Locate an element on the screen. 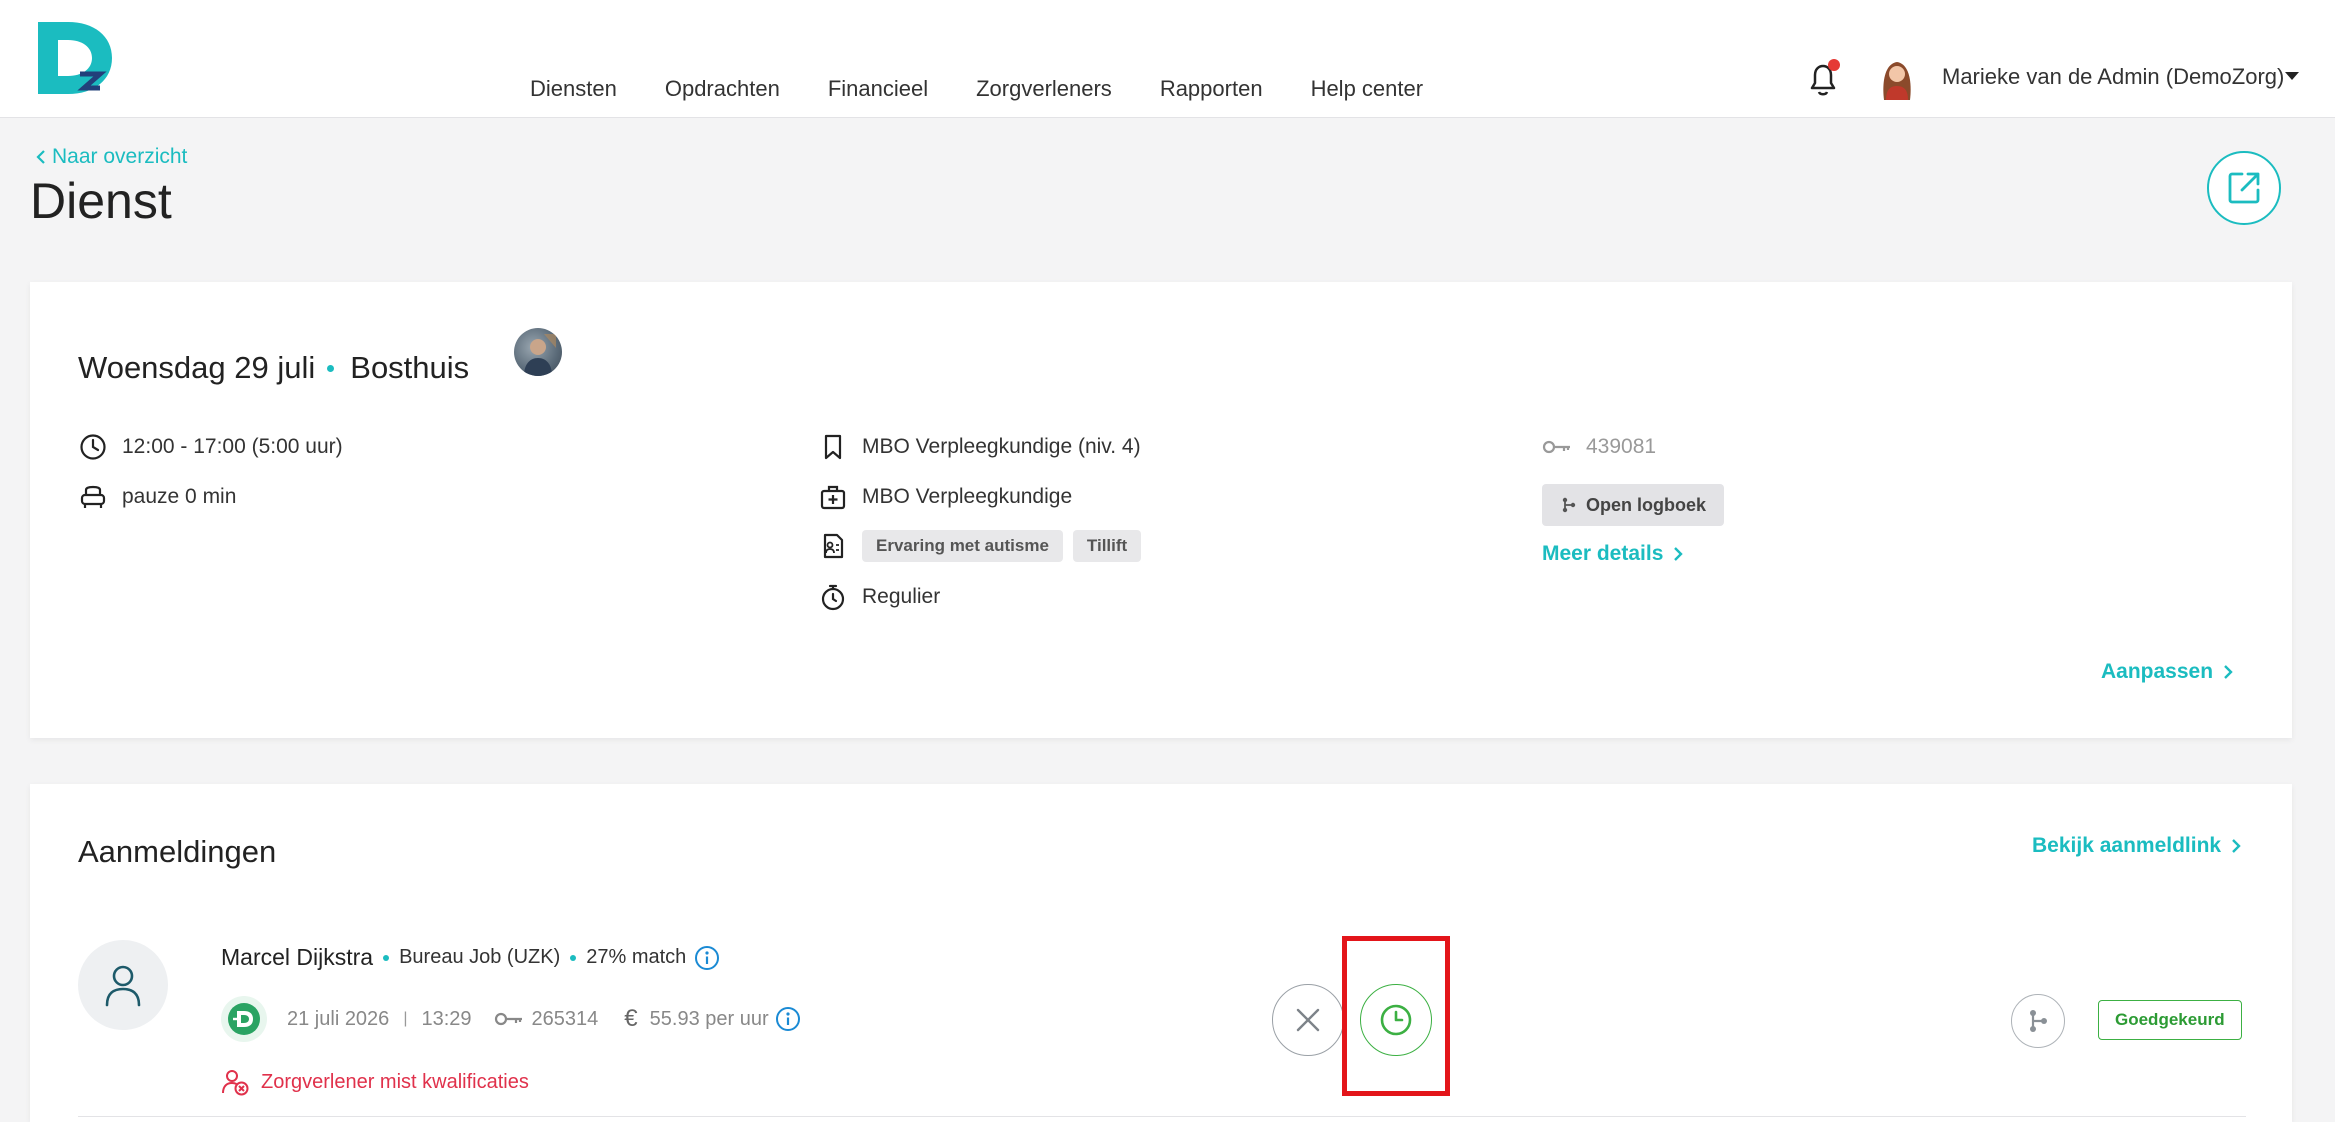 The height and width of the screenshot is (1122, 2335). edit-shift-link: Aanpassen is located at coordinates (2167, 672).